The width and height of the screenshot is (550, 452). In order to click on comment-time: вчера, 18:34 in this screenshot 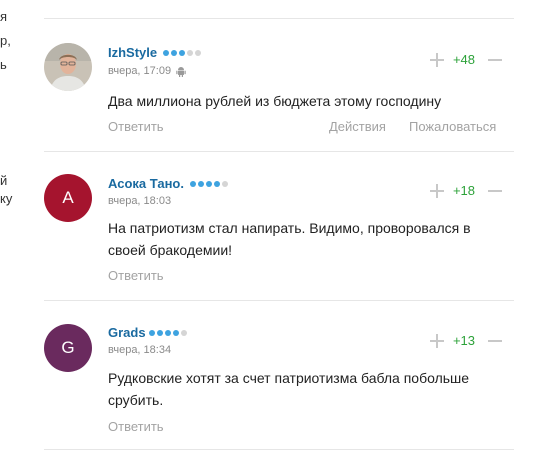, I will do `click(140, 350)`.